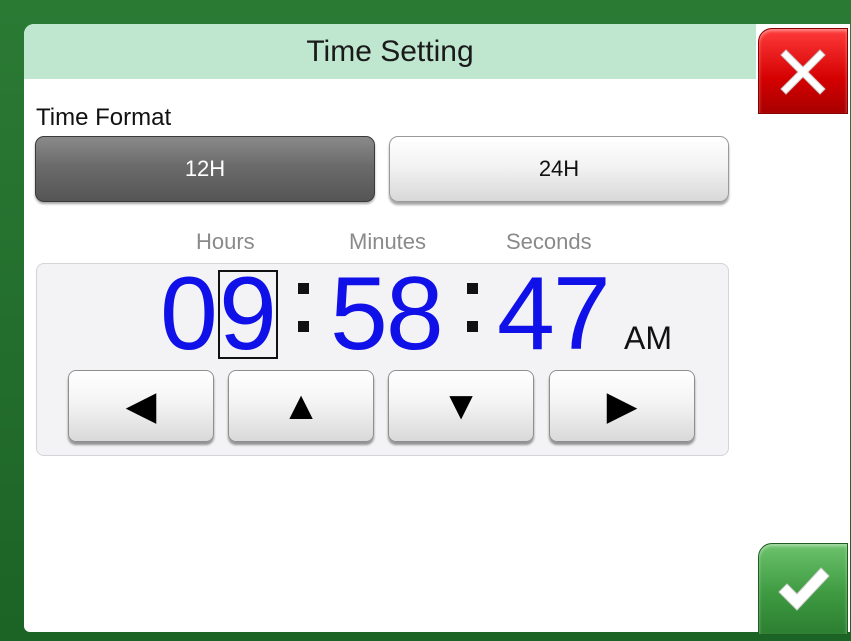 This screenshot has width=851, height=641. I want to click on dialog-title: Time Setting, so click(390, 51).